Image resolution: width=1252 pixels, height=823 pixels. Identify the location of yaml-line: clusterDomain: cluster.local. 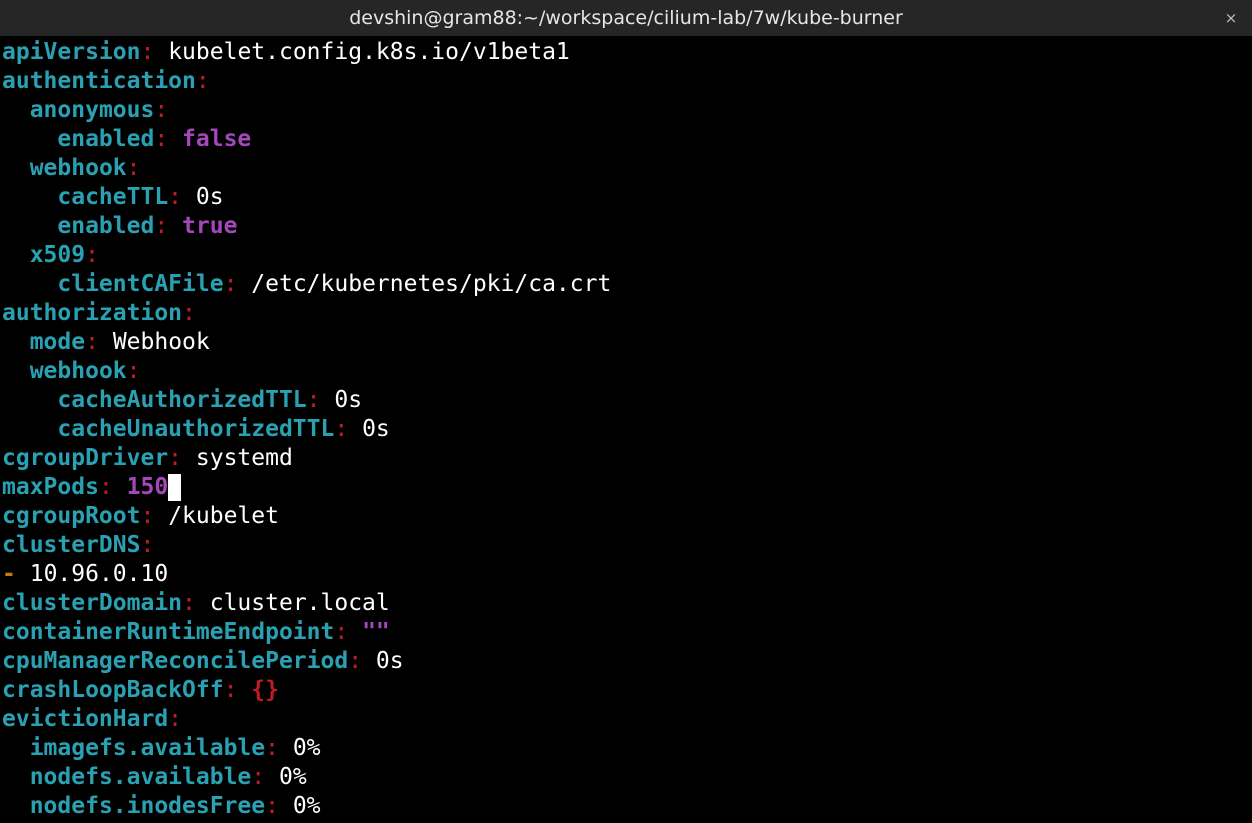
(627, 603).